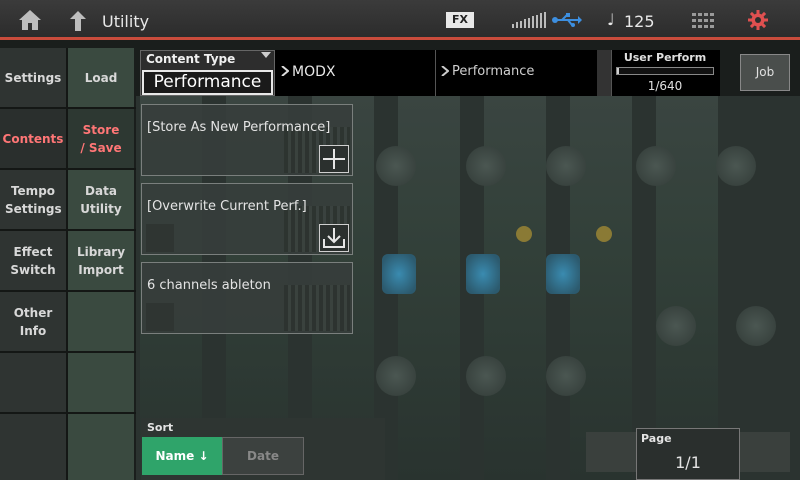 Image resolution: width=800 pixels, height=480 pixels. What do you see at coordinates (334, 159) in the screenshot?
I see `plus-icon` at bounding box center [334, 159].